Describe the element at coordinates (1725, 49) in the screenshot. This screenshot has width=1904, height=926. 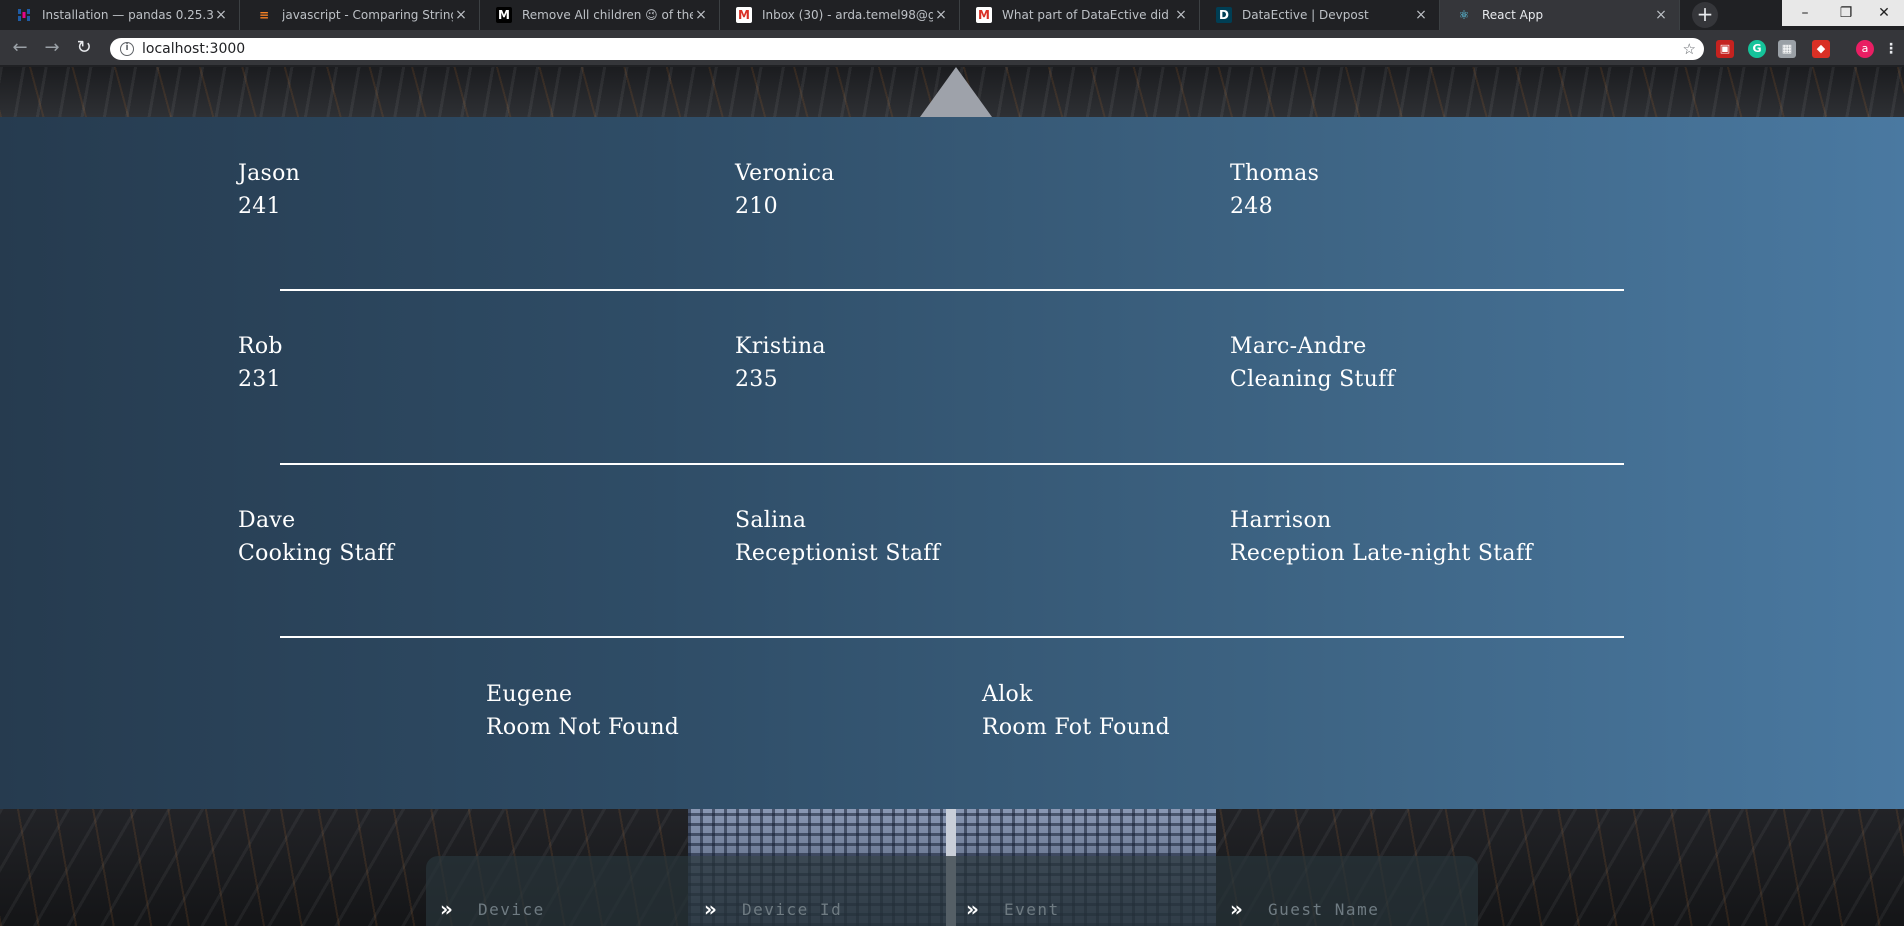
I see `extension-icon: ▣` at that location.